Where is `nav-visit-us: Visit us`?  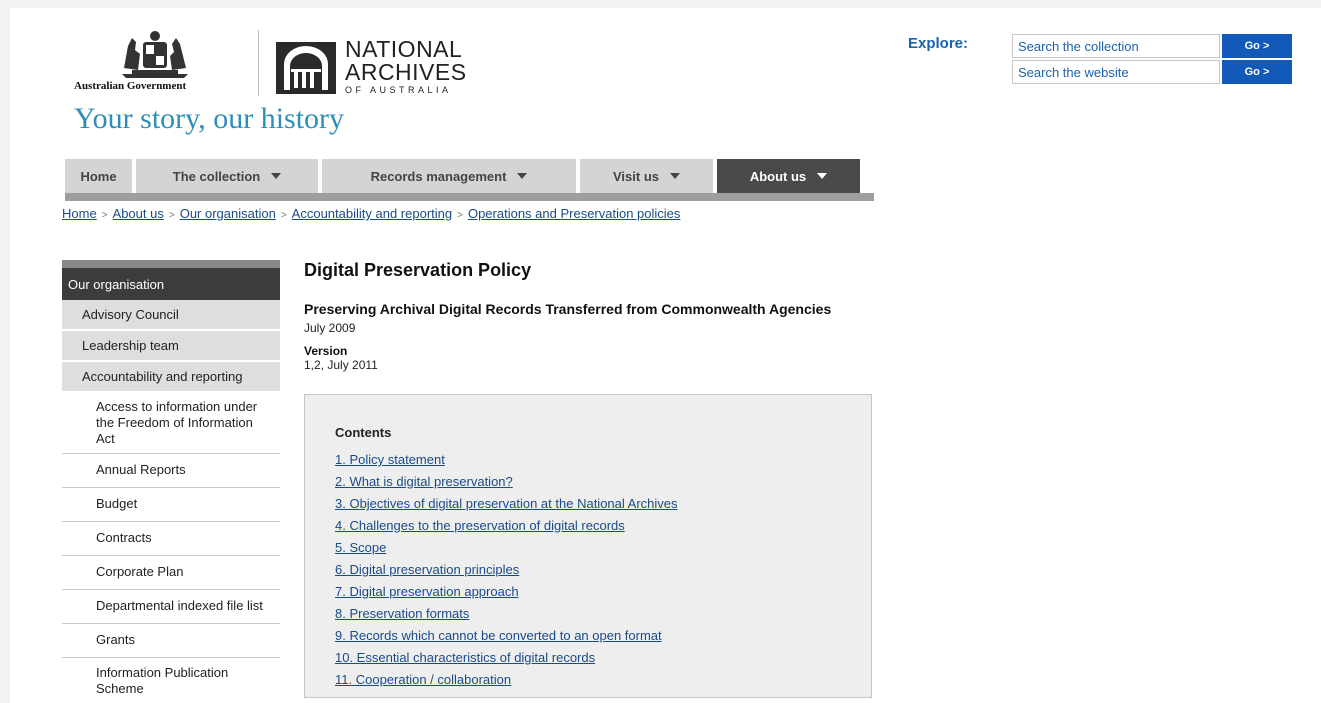
nav-visit-us: Visit us is located at coordinates (646, 176).